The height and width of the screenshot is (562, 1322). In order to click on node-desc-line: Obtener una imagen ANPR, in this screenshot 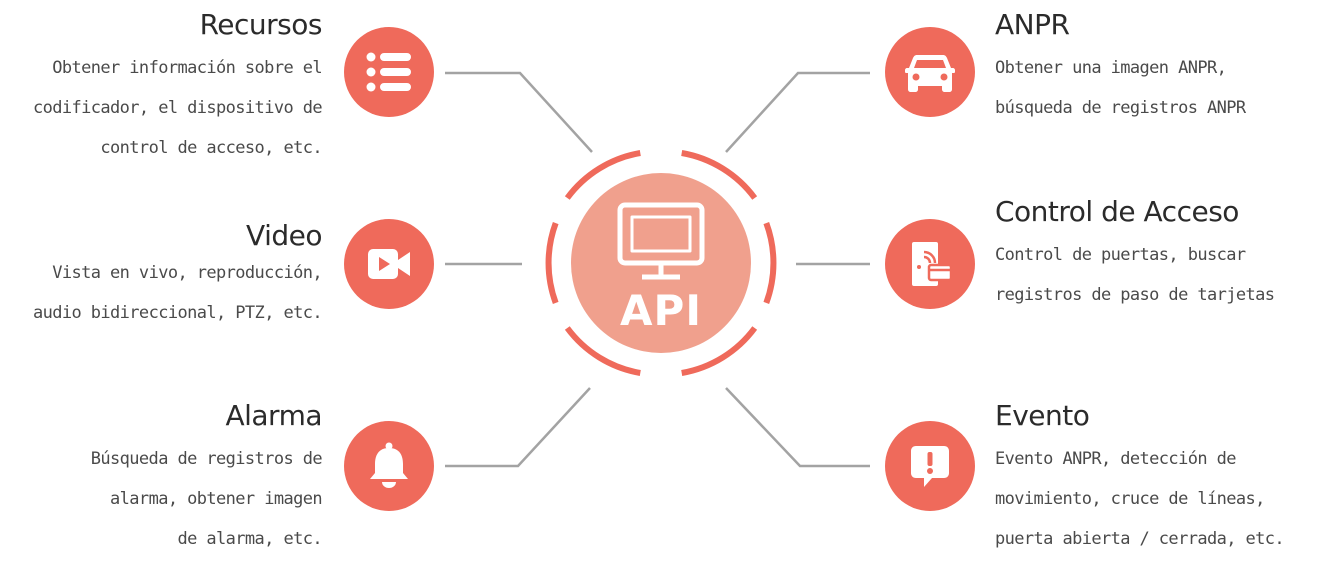, I will do `click(1111, 68)`.